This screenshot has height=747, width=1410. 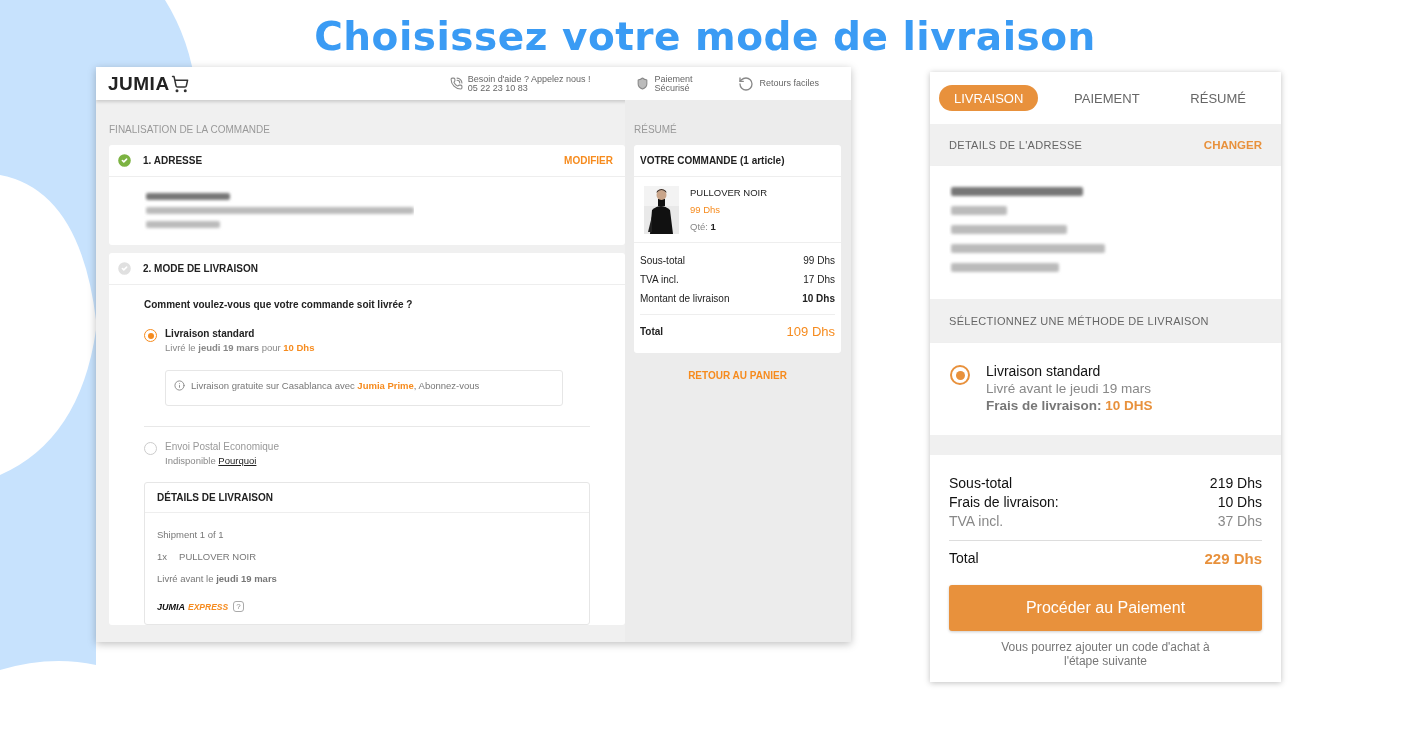 I want to click on quantity-text: 1x, so click(x=162, y=556).